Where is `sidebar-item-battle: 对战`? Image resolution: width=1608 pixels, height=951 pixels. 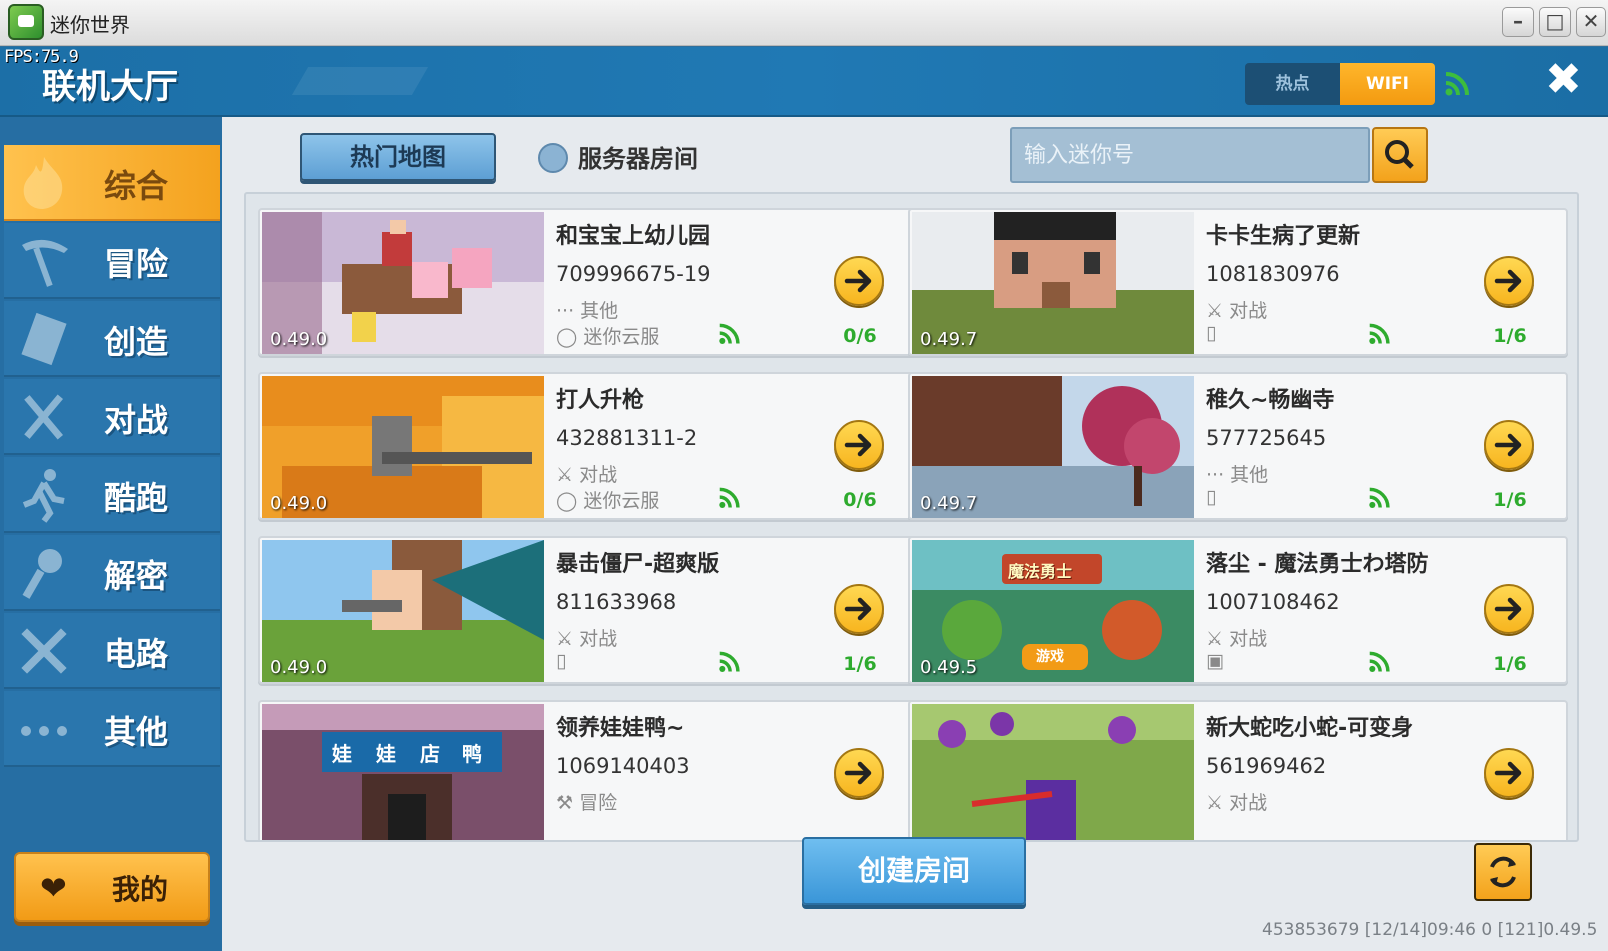 sidebar-item-battle: 对战 is located at coordinates (112, 417).